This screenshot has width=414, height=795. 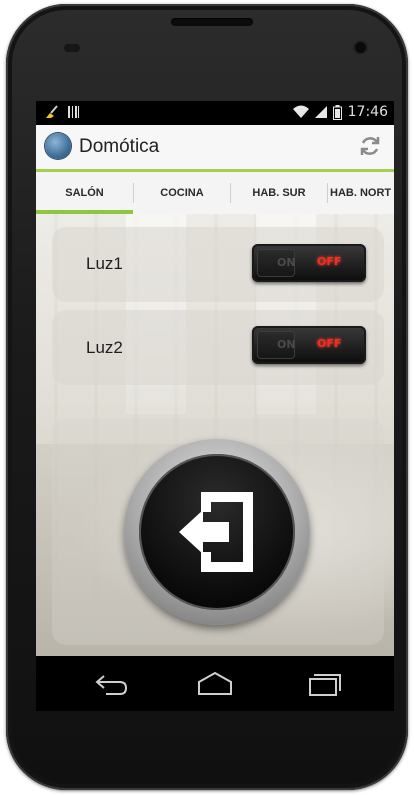 I want to click on tab-salon: SALÓN, so click(x=84, y=193).